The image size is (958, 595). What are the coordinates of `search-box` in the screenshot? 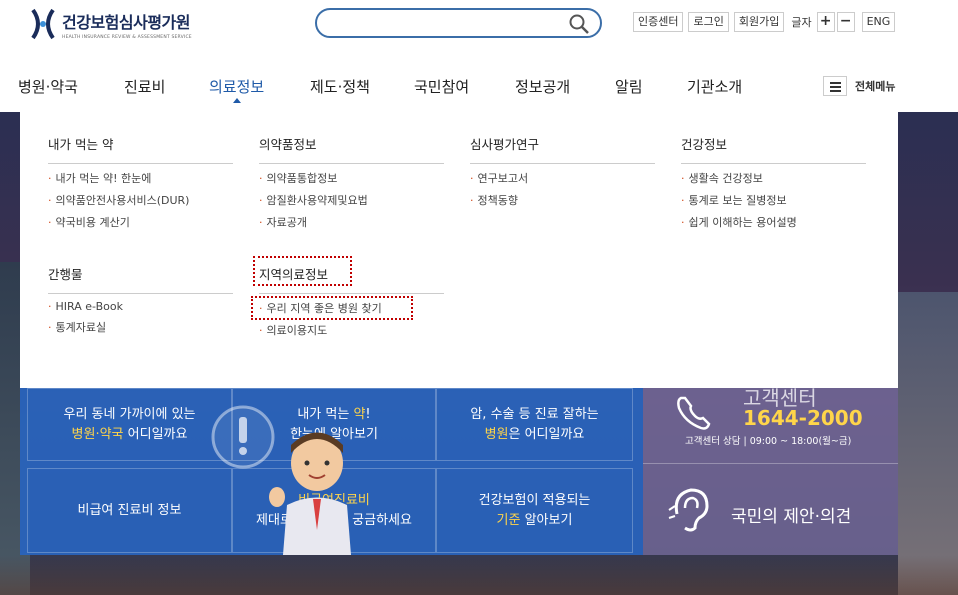 It's located at (458, 23).